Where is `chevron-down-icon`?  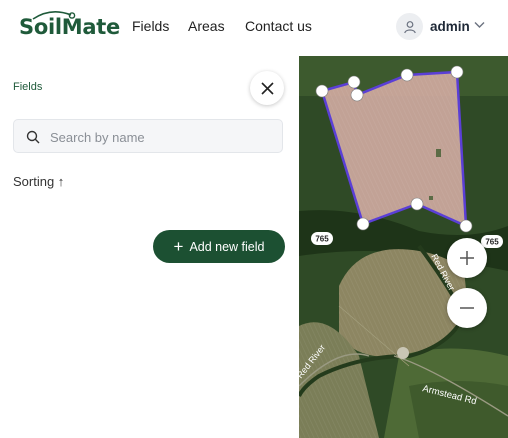
chevron-down-icon is located at coordinates (479, 25).